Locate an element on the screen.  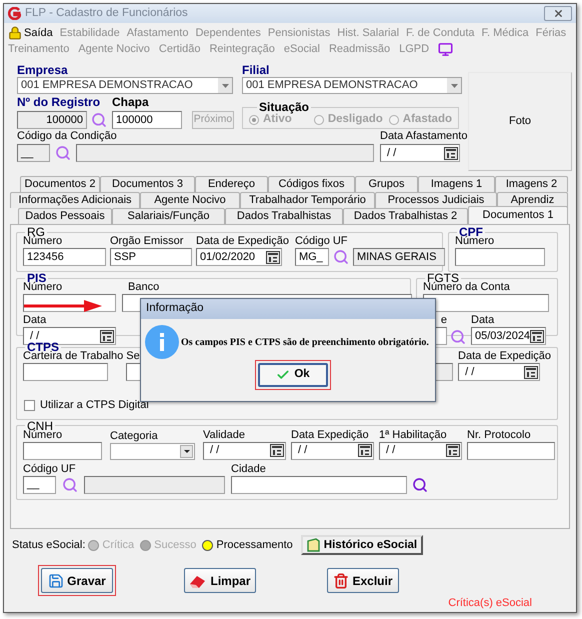
close-button is located at coordinates (558, 13).